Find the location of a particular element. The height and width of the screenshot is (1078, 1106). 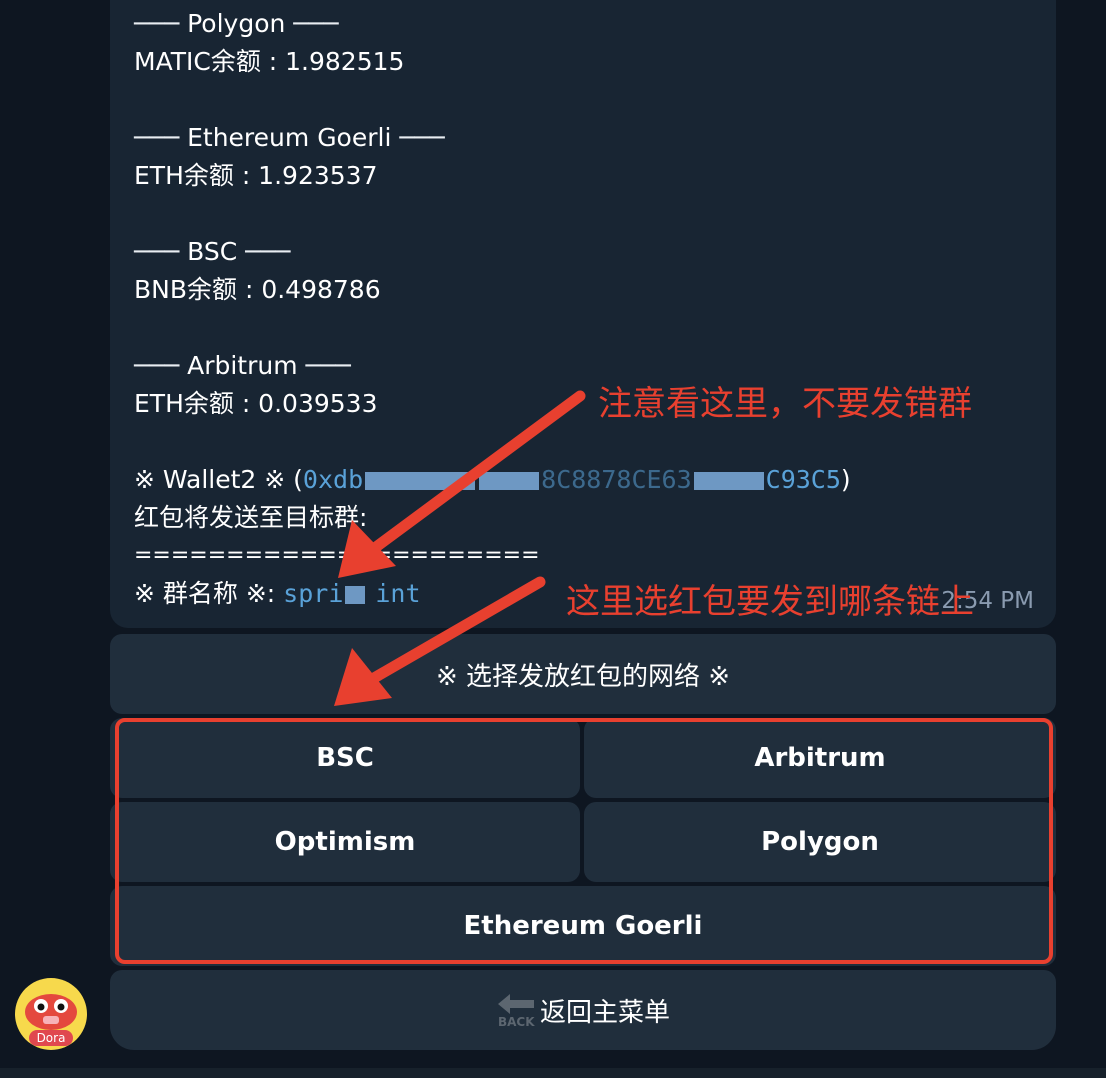

network-button-optimism: Optimism is located at coordinates (345, 842).